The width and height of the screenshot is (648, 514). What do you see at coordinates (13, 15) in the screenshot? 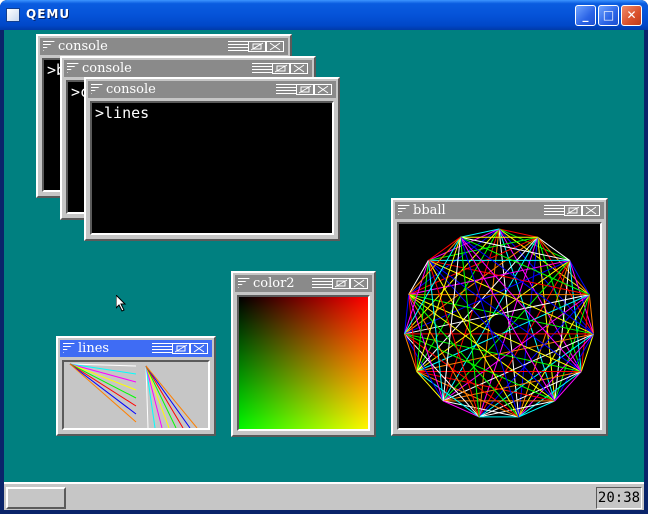
I see `qemu-app-icon` at bounding box center [13, 15].